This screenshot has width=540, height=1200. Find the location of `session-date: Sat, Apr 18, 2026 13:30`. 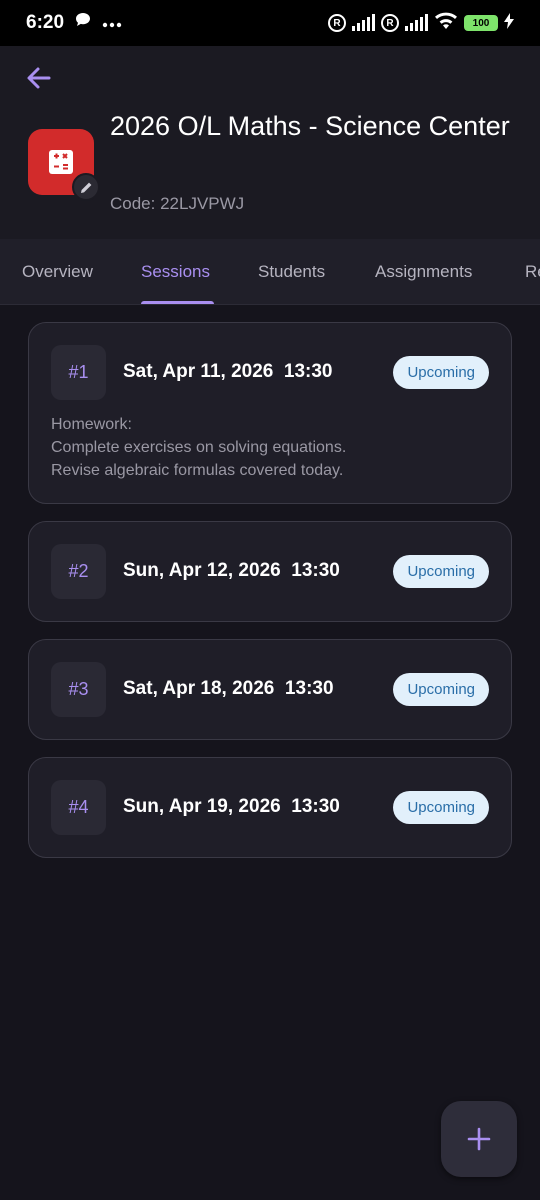

session-date: Sat, Apr 18, 2026 13:30 is located at coordinates (228, 688).